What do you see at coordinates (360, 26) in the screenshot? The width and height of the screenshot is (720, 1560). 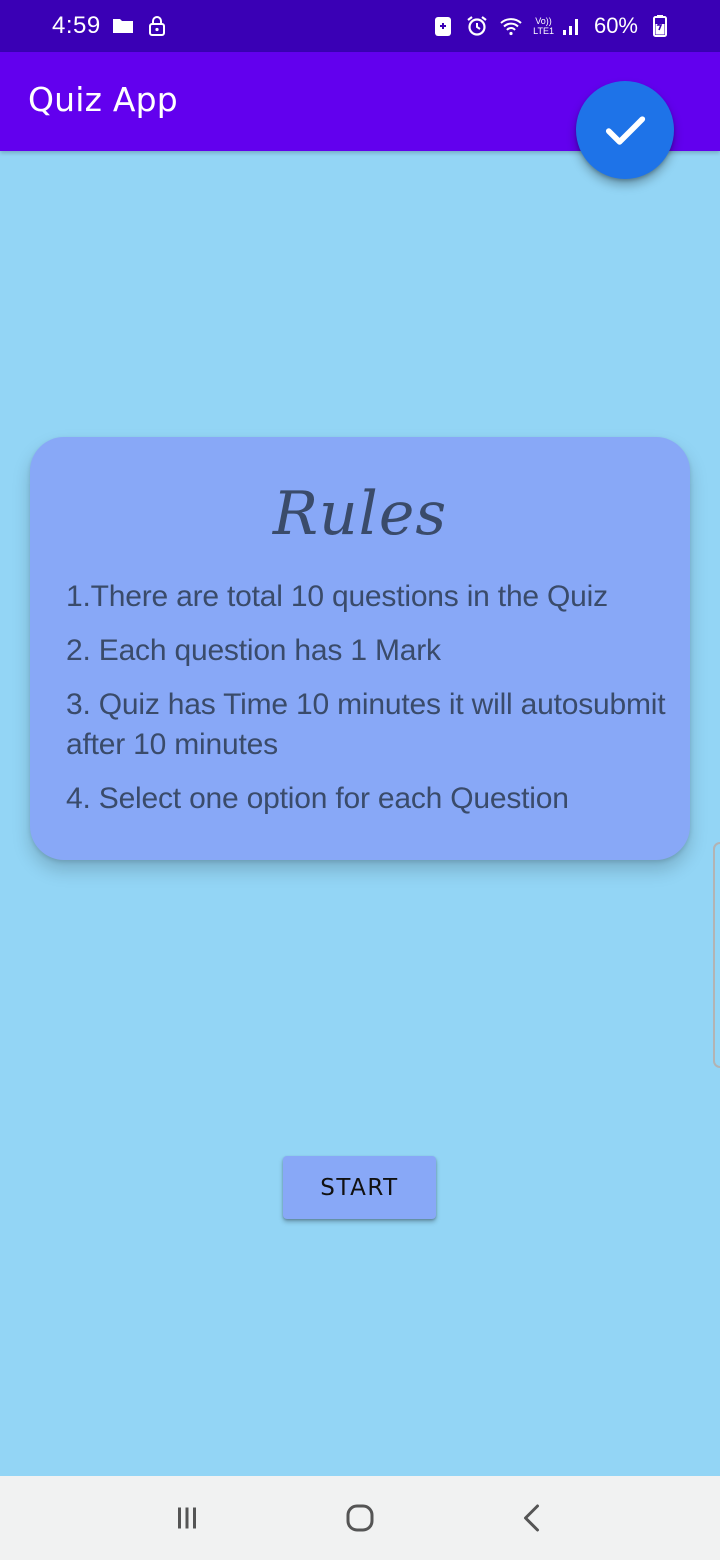 I see `status-bar: 4:59 Vo)) LTE1 60%` at bounding box center [360, 26].